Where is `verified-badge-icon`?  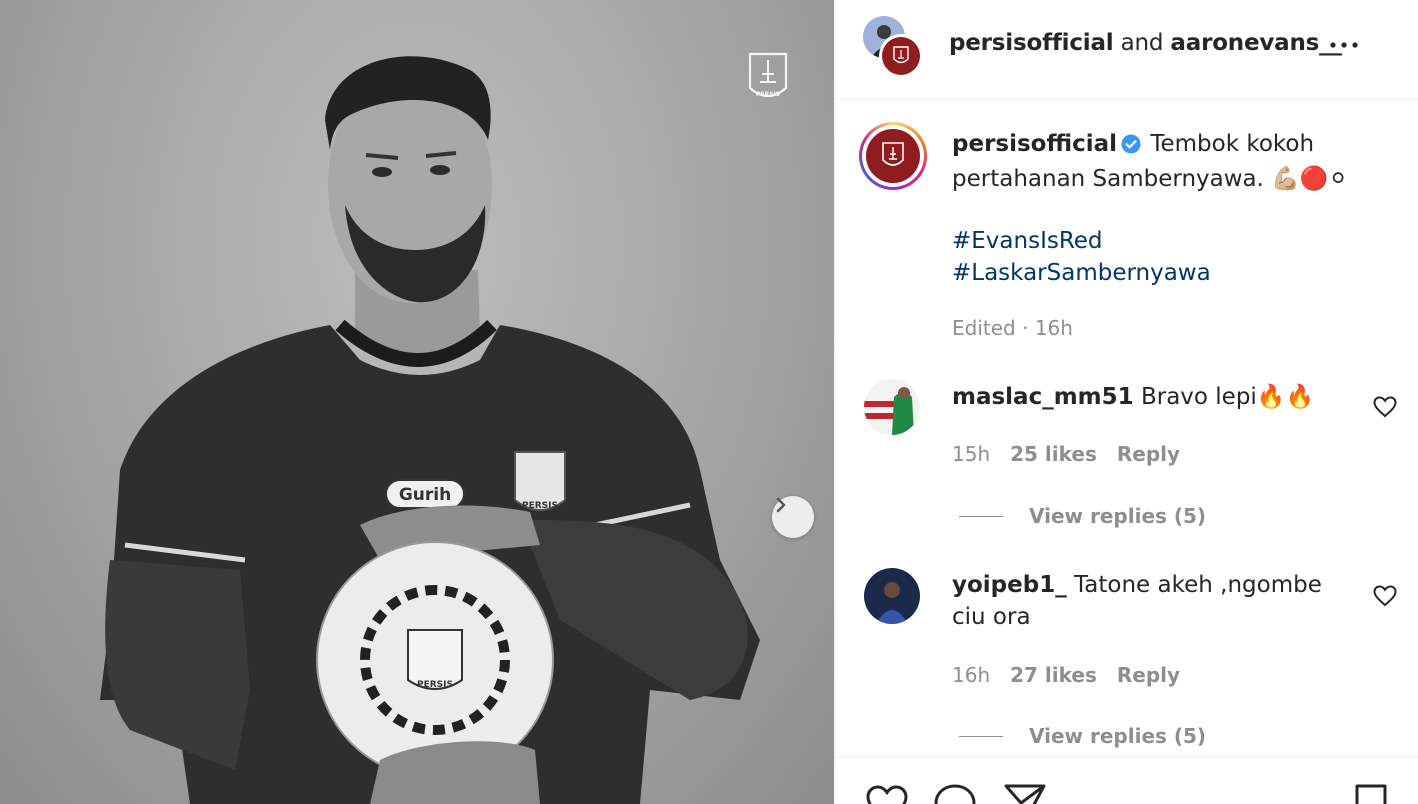 verified-badge-icon is located at coordinates (1131, 147).